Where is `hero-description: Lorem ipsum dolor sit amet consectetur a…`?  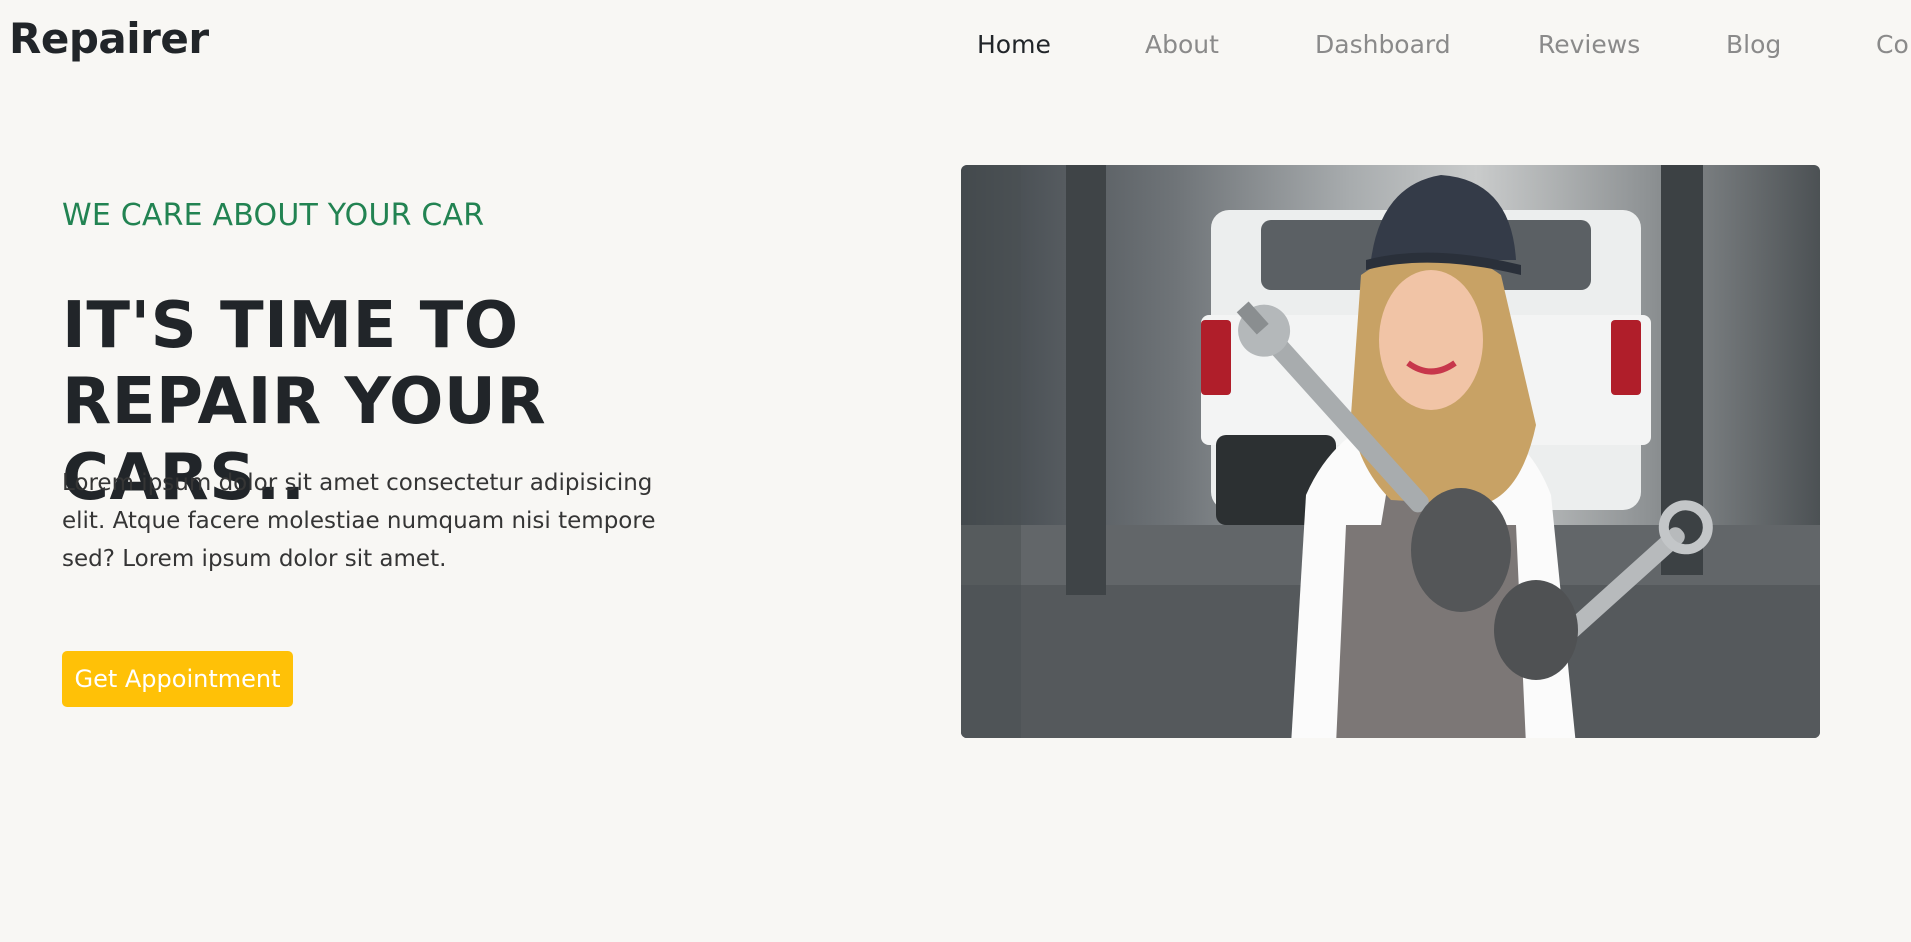 hero-description: Lorem ipsum dolor sit amet consectetur a… is located at coordinates (359, 521).